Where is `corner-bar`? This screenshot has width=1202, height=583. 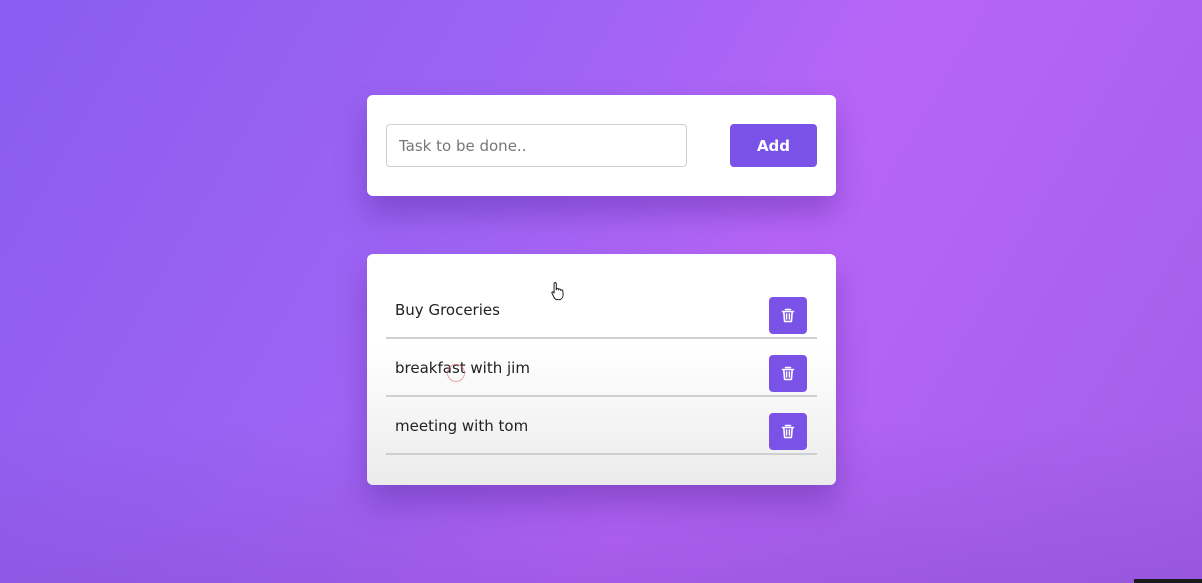 corner-bar is located at coordinates (1168, 581).